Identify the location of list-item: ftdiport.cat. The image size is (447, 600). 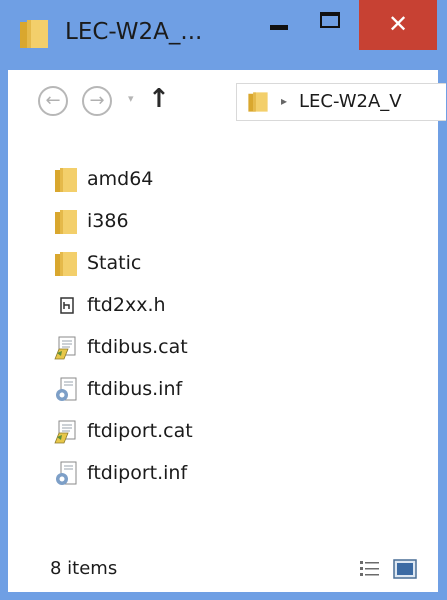
(239, 432).